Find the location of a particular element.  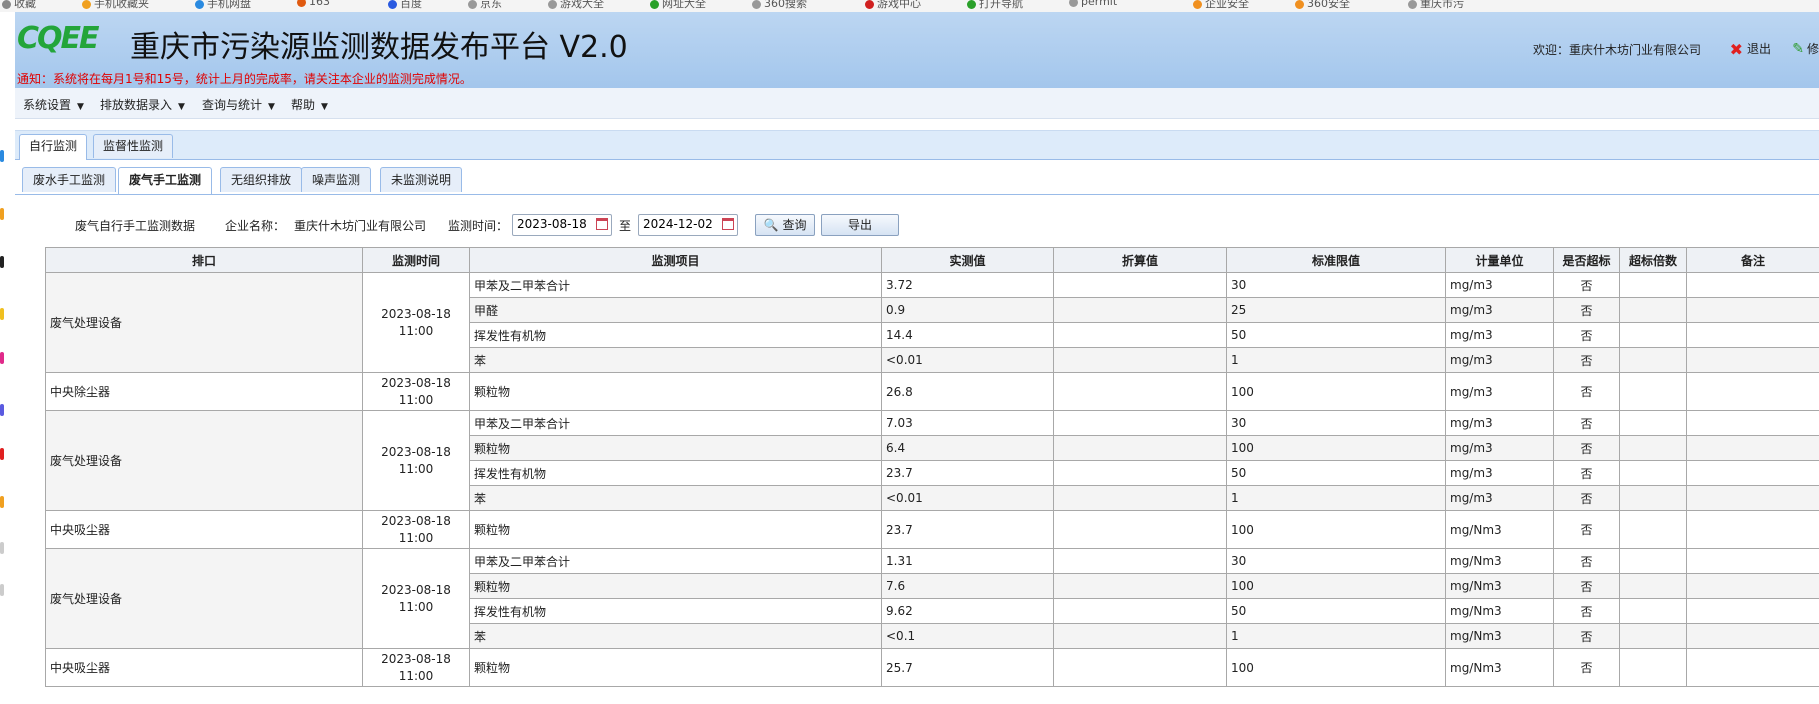

start-date-field is located at coordinates (562, 225).